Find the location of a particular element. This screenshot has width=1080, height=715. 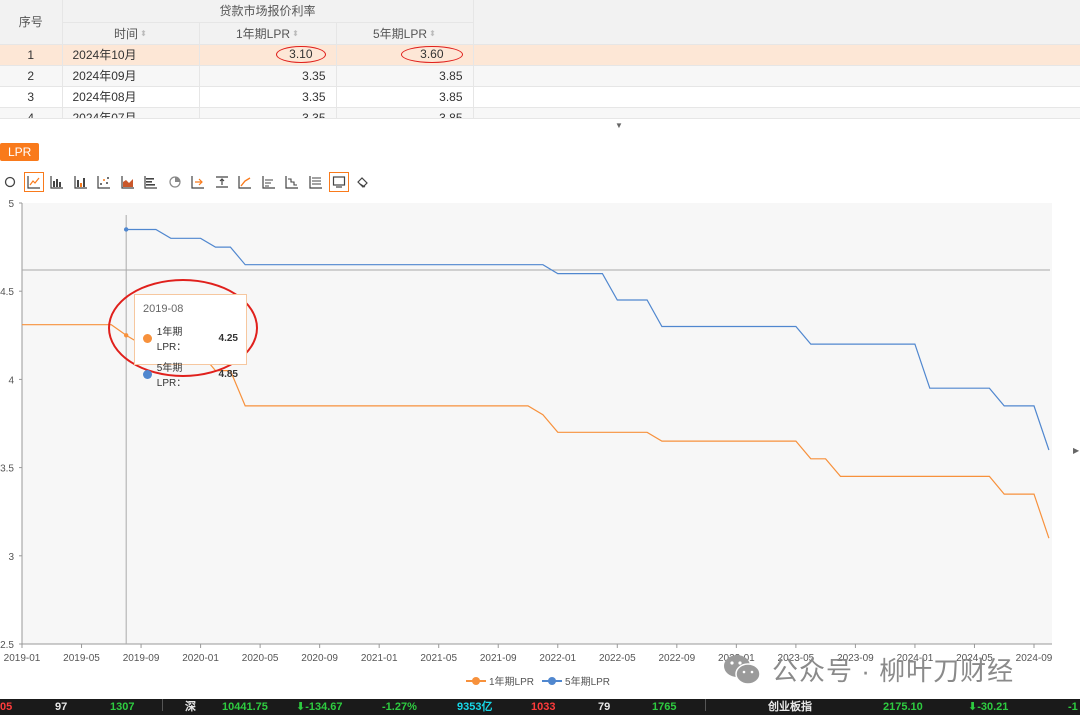

ticker-item: 1307 is located at coordinates (122, 707).